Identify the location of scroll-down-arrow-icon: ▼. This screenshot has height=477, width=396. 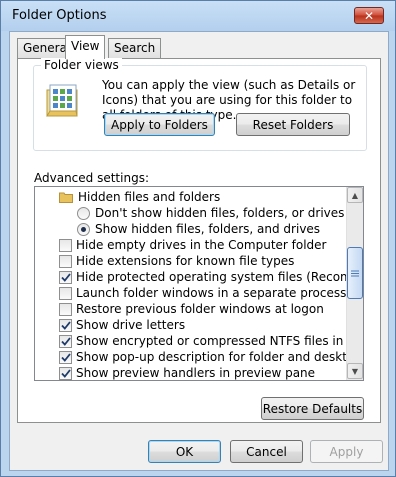
(355, 371).